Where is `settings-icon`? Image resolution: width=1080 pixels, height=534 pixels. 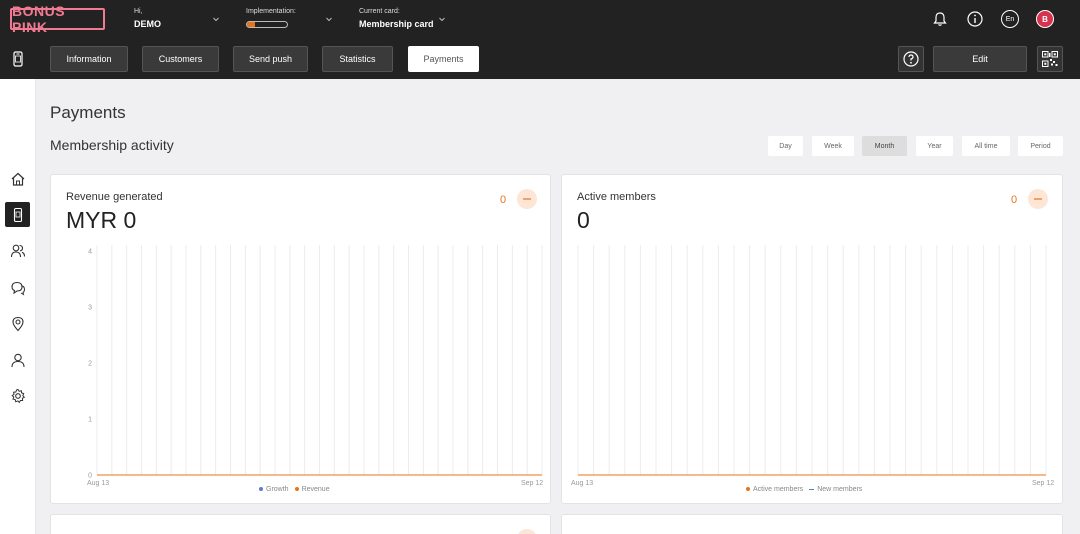
settings-icon is located at coordinates (17, 395).